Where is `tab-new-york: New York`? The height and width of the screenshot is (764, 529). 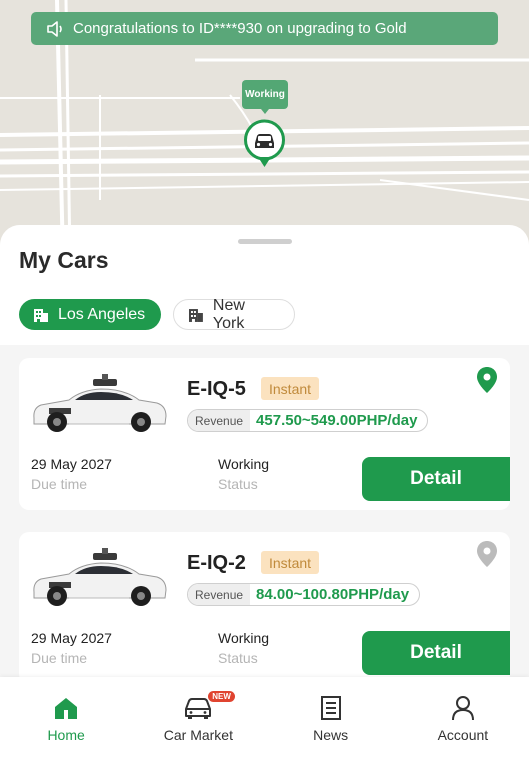 tab-new-york: New York is located at coordinates (234, 314).